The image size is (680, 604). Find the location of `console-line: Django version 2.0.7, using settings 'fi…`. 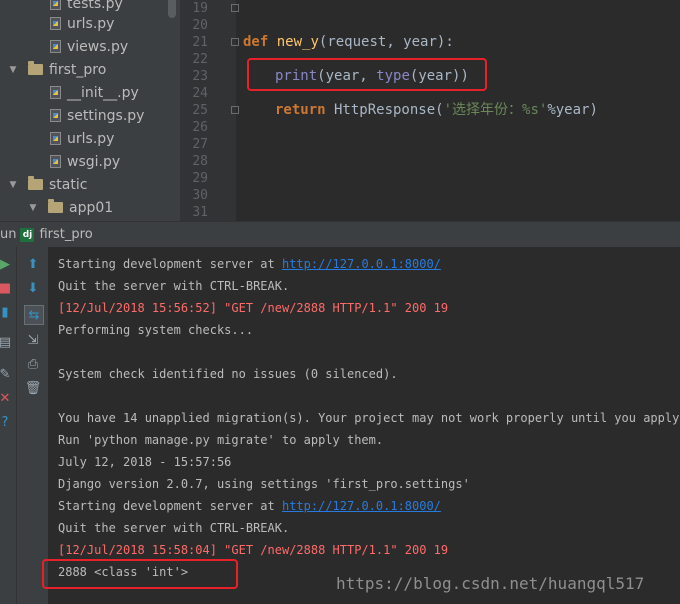

console-line: Django version 2.0.7, using settings 'fi… is located at coordinates (264, 484).